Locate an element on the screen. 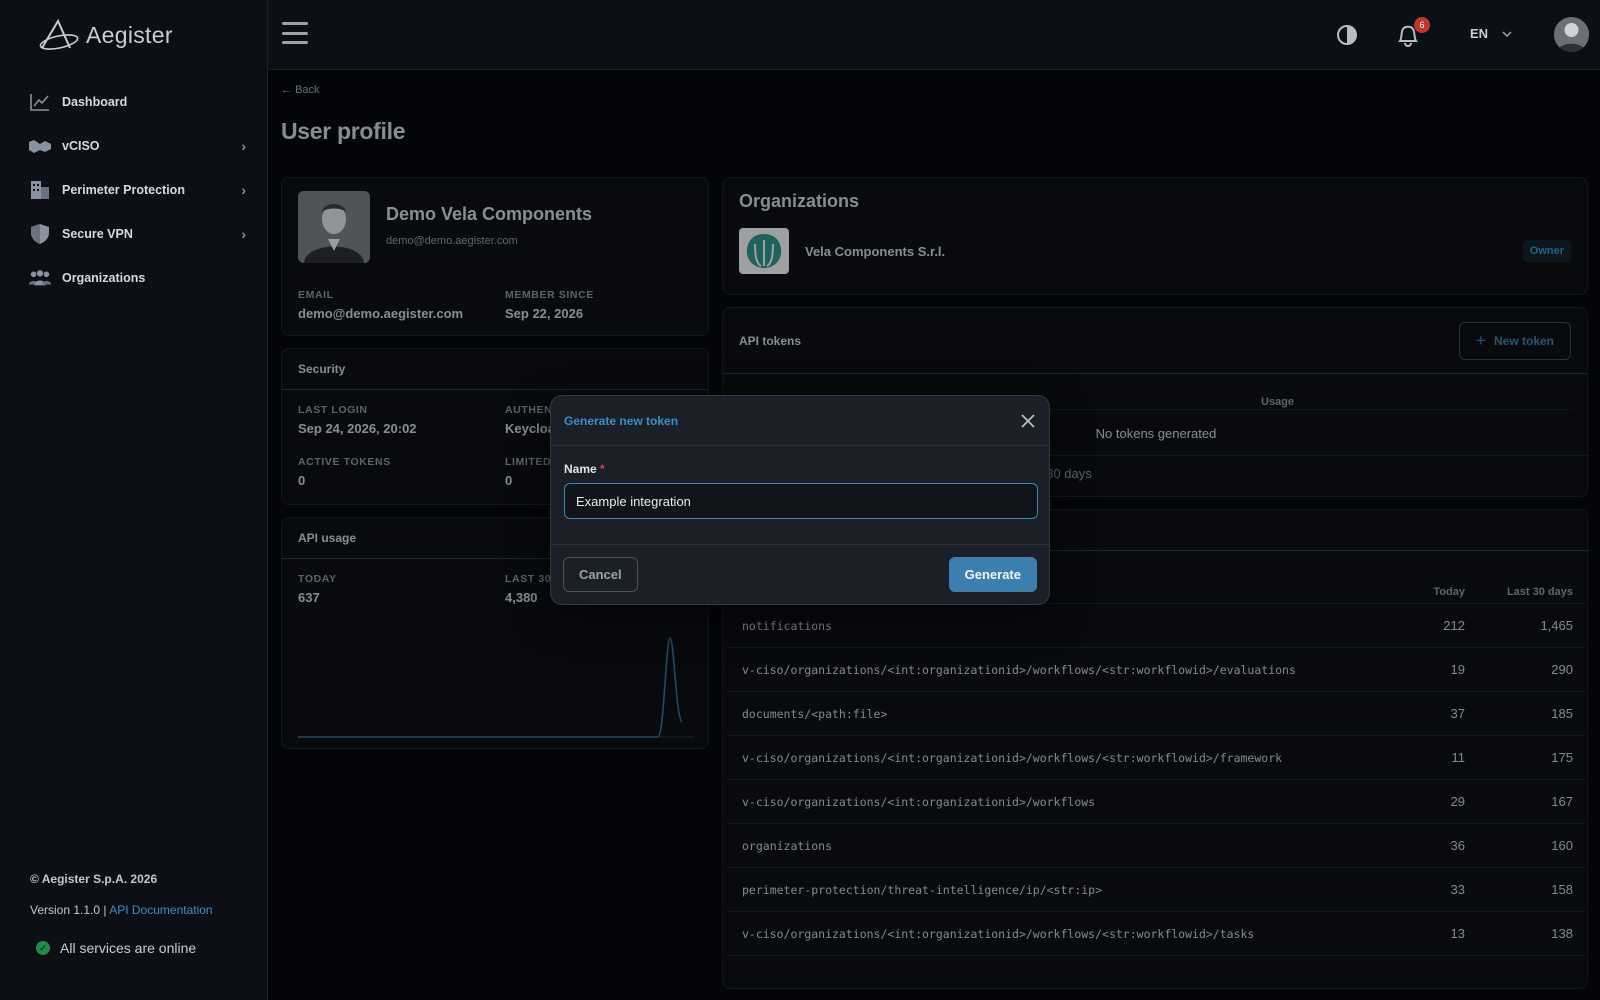 The height and width of the screenshot is (1000, 1600). sidebar-item-label: Perimeter Protection is located at coordinates (123, 190).